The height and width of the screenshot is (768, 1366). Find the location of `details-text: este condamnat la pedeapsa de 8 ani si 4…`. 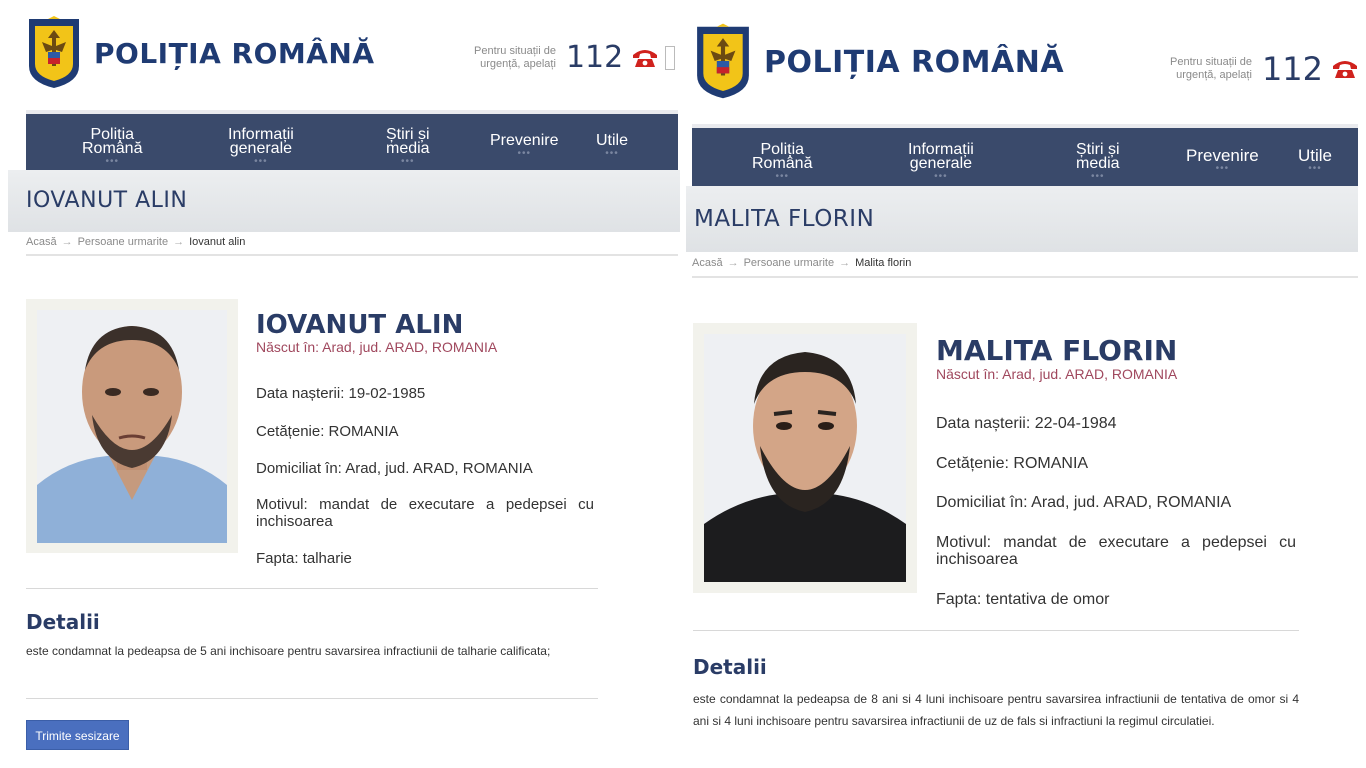

details-text: este condamnat la pedeapsa de 8 ani si 4… is located at coordinates (996, 710).